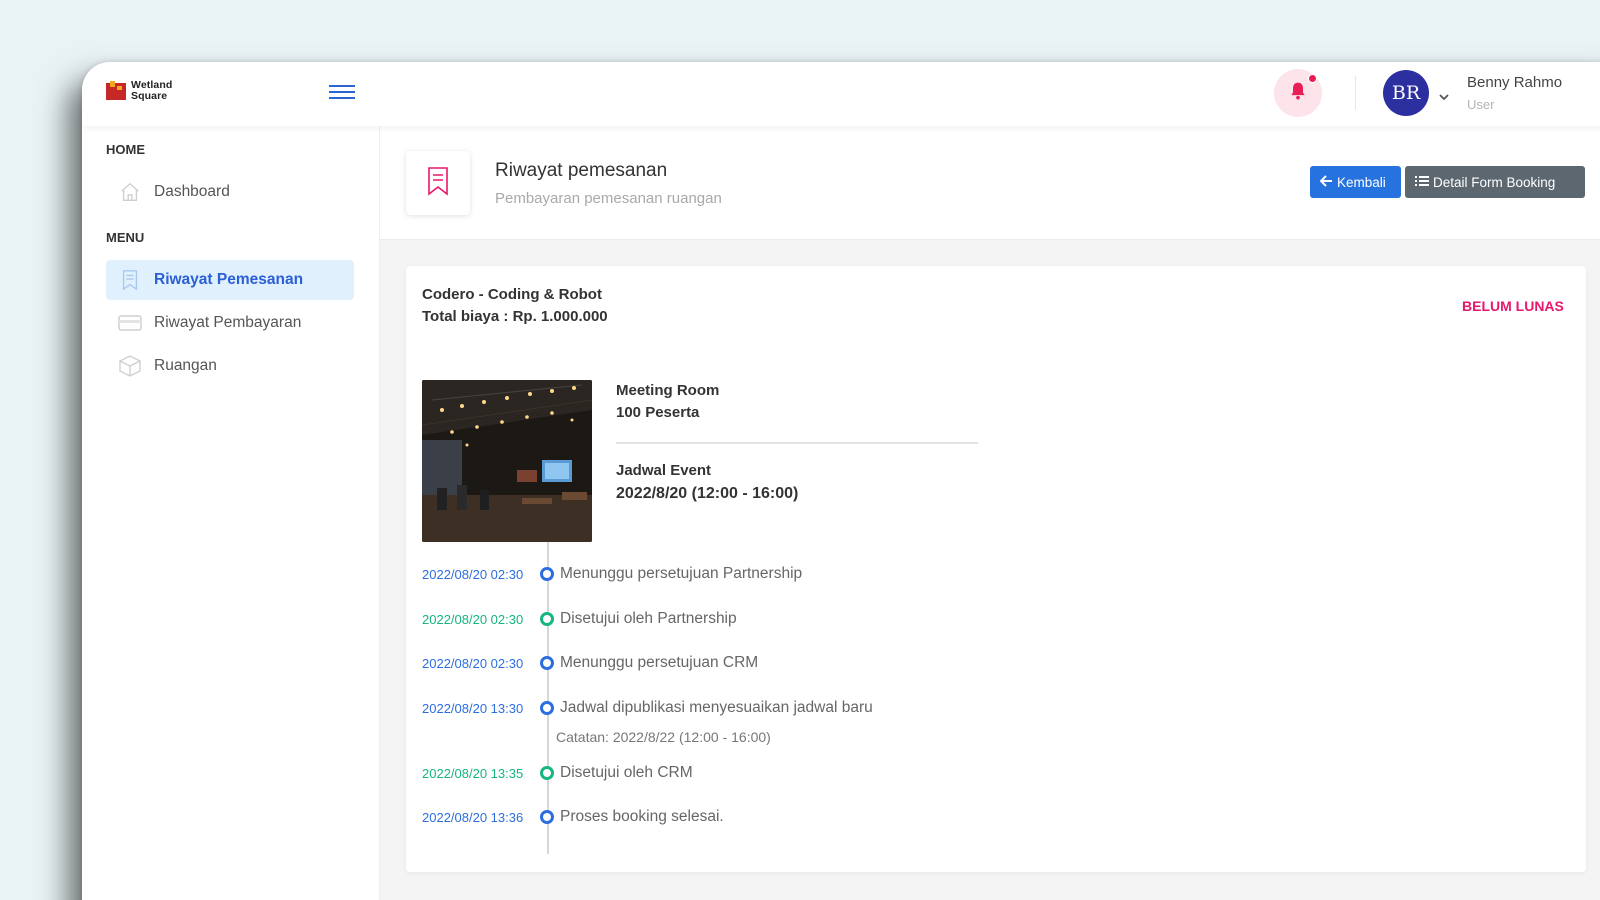  What do you see at coordinates (581, 170) in the screenshot?
I see `page-title: Riwayat pemesanan` at bounding box center [581, 170].